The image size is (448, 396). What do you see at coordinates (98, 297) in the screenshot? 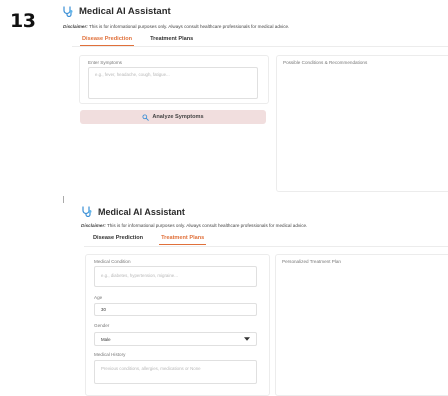
I see `age-label: Age` at bounding box center [98, 297].